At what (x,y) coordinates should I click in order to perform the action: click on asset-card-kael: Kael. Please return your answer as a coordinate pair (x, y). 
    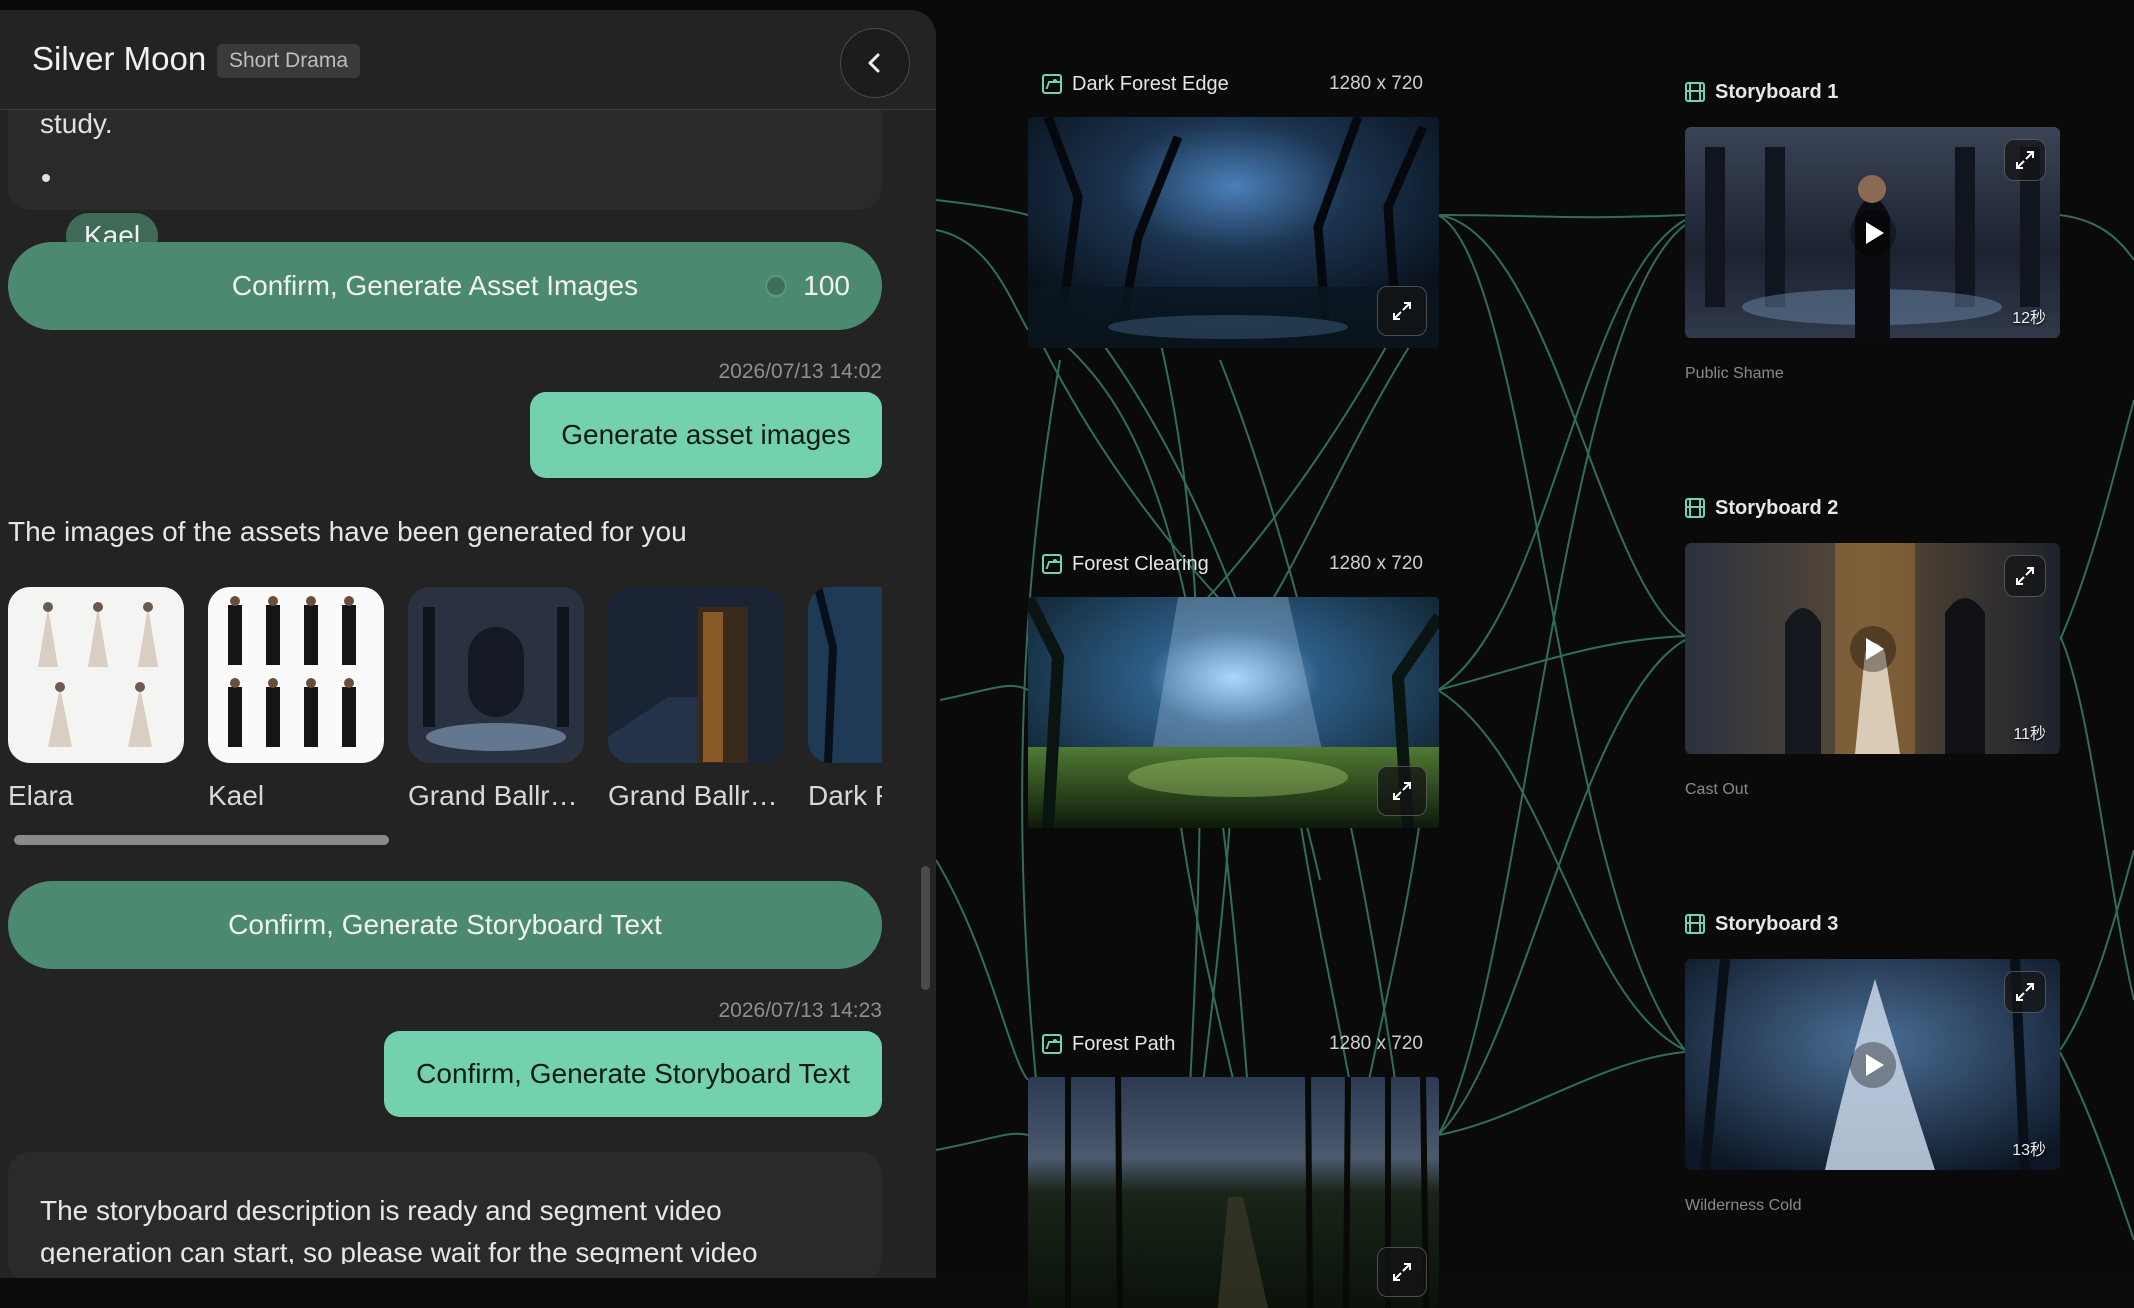
    Looking at the image, I should click on (296, 699).